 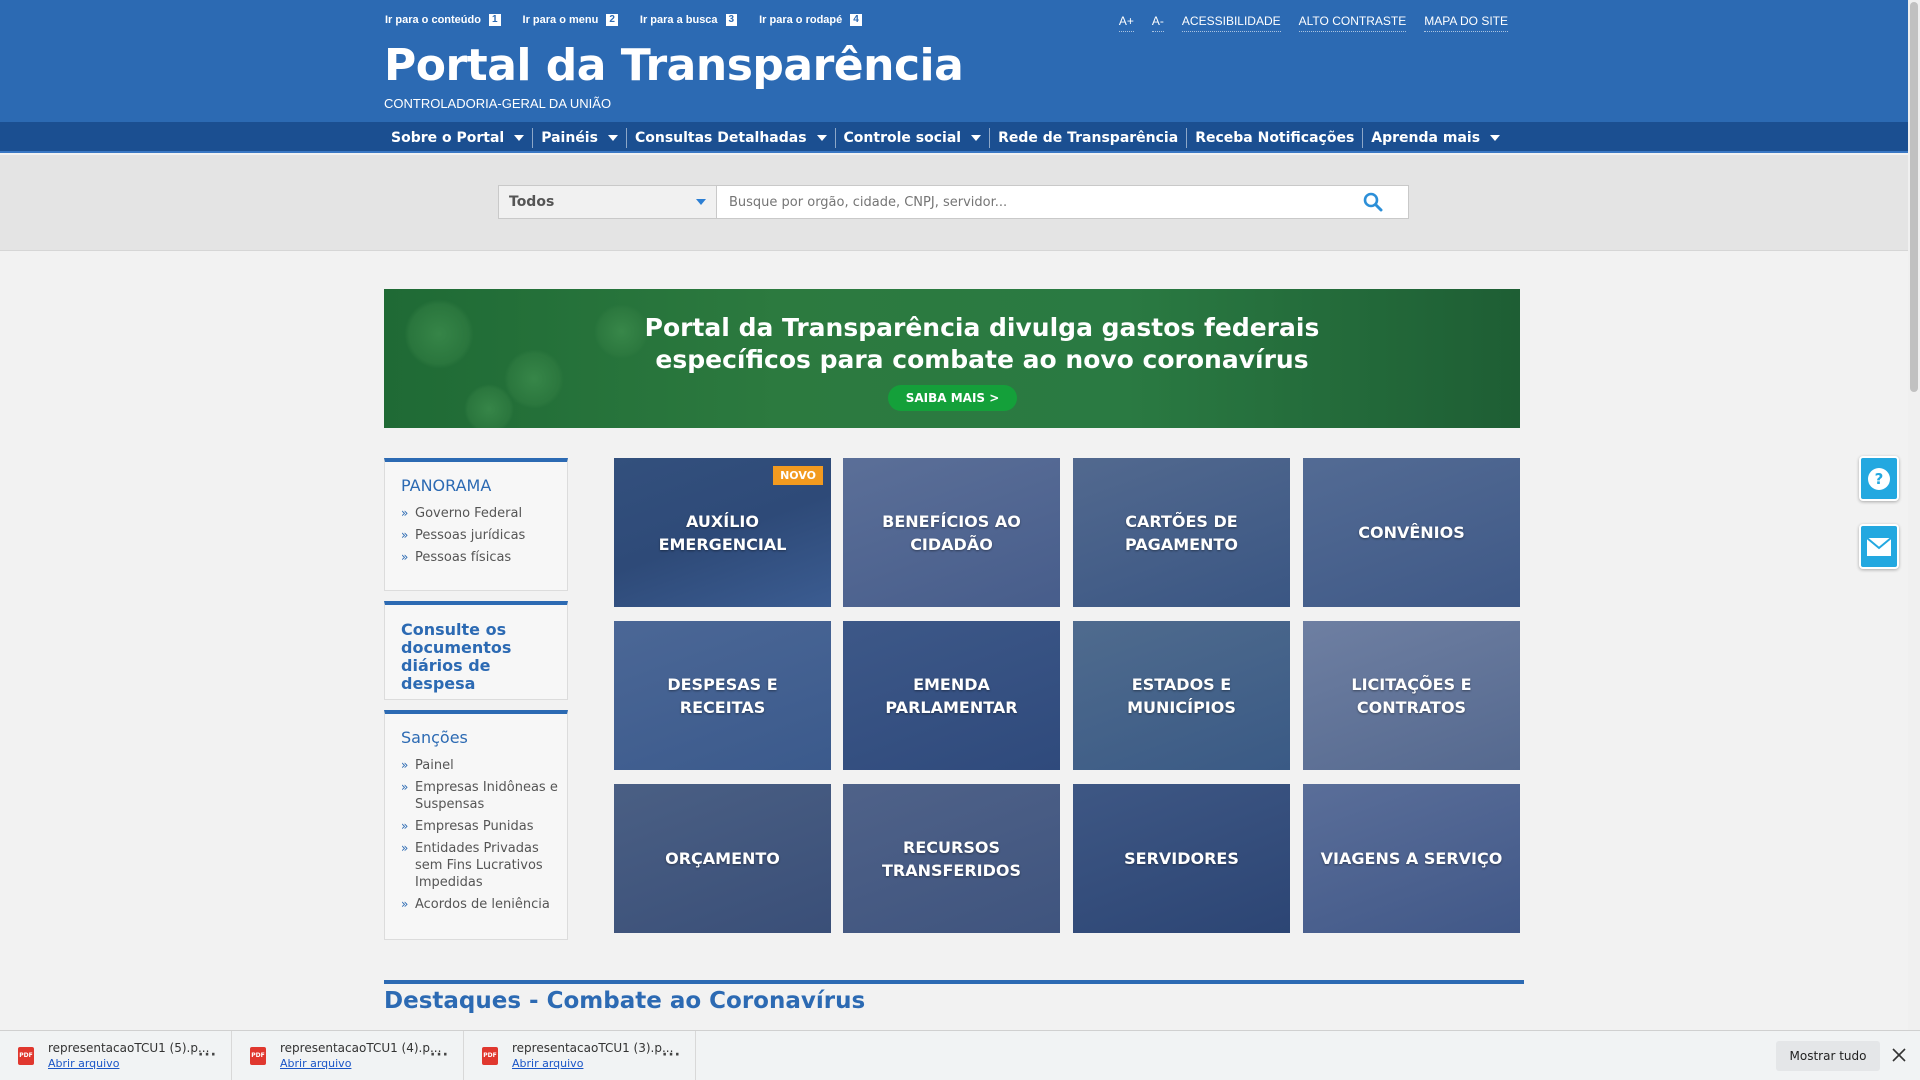 What do you see at coordinates (608, 202) in the screenshot?
I see `search-scope-select: Todos` at bounding box center [608, 202].